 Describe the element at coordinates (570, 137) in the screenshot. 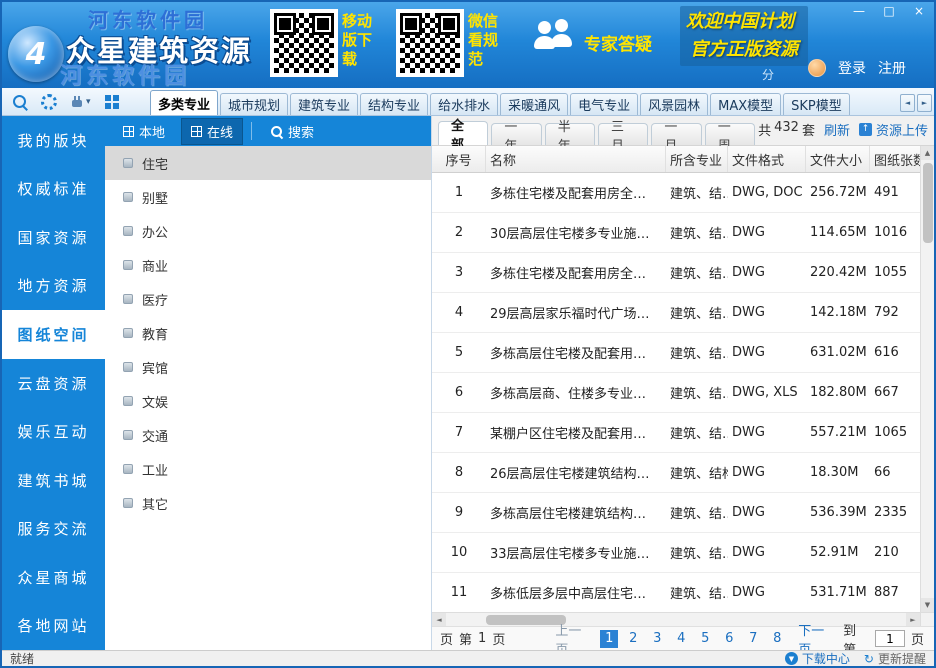

I see `filter-tab-half-year: 半年` at that location.